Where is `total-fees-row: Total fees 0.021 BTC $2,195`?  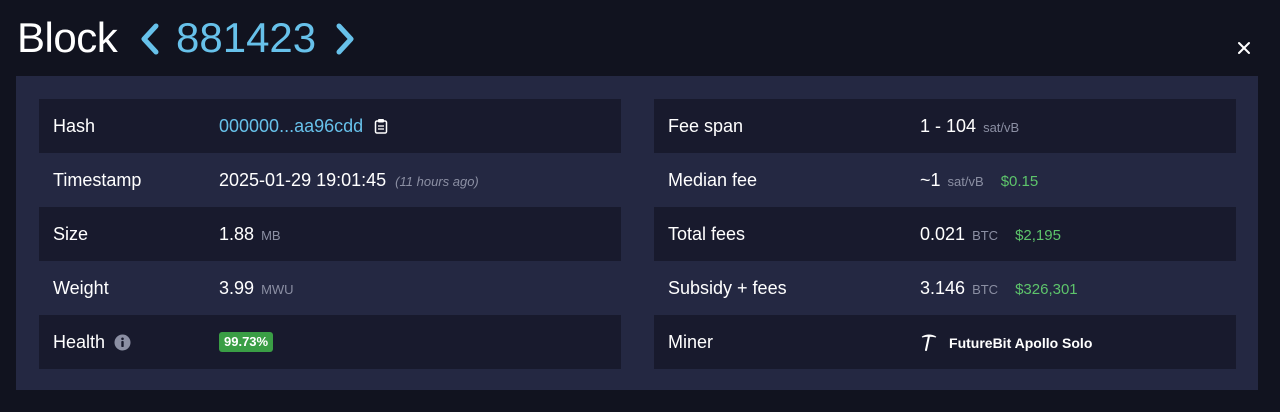 total-fees-row: Total fees 0.021 BTC $2,195 is located at coordinates (945, 234).